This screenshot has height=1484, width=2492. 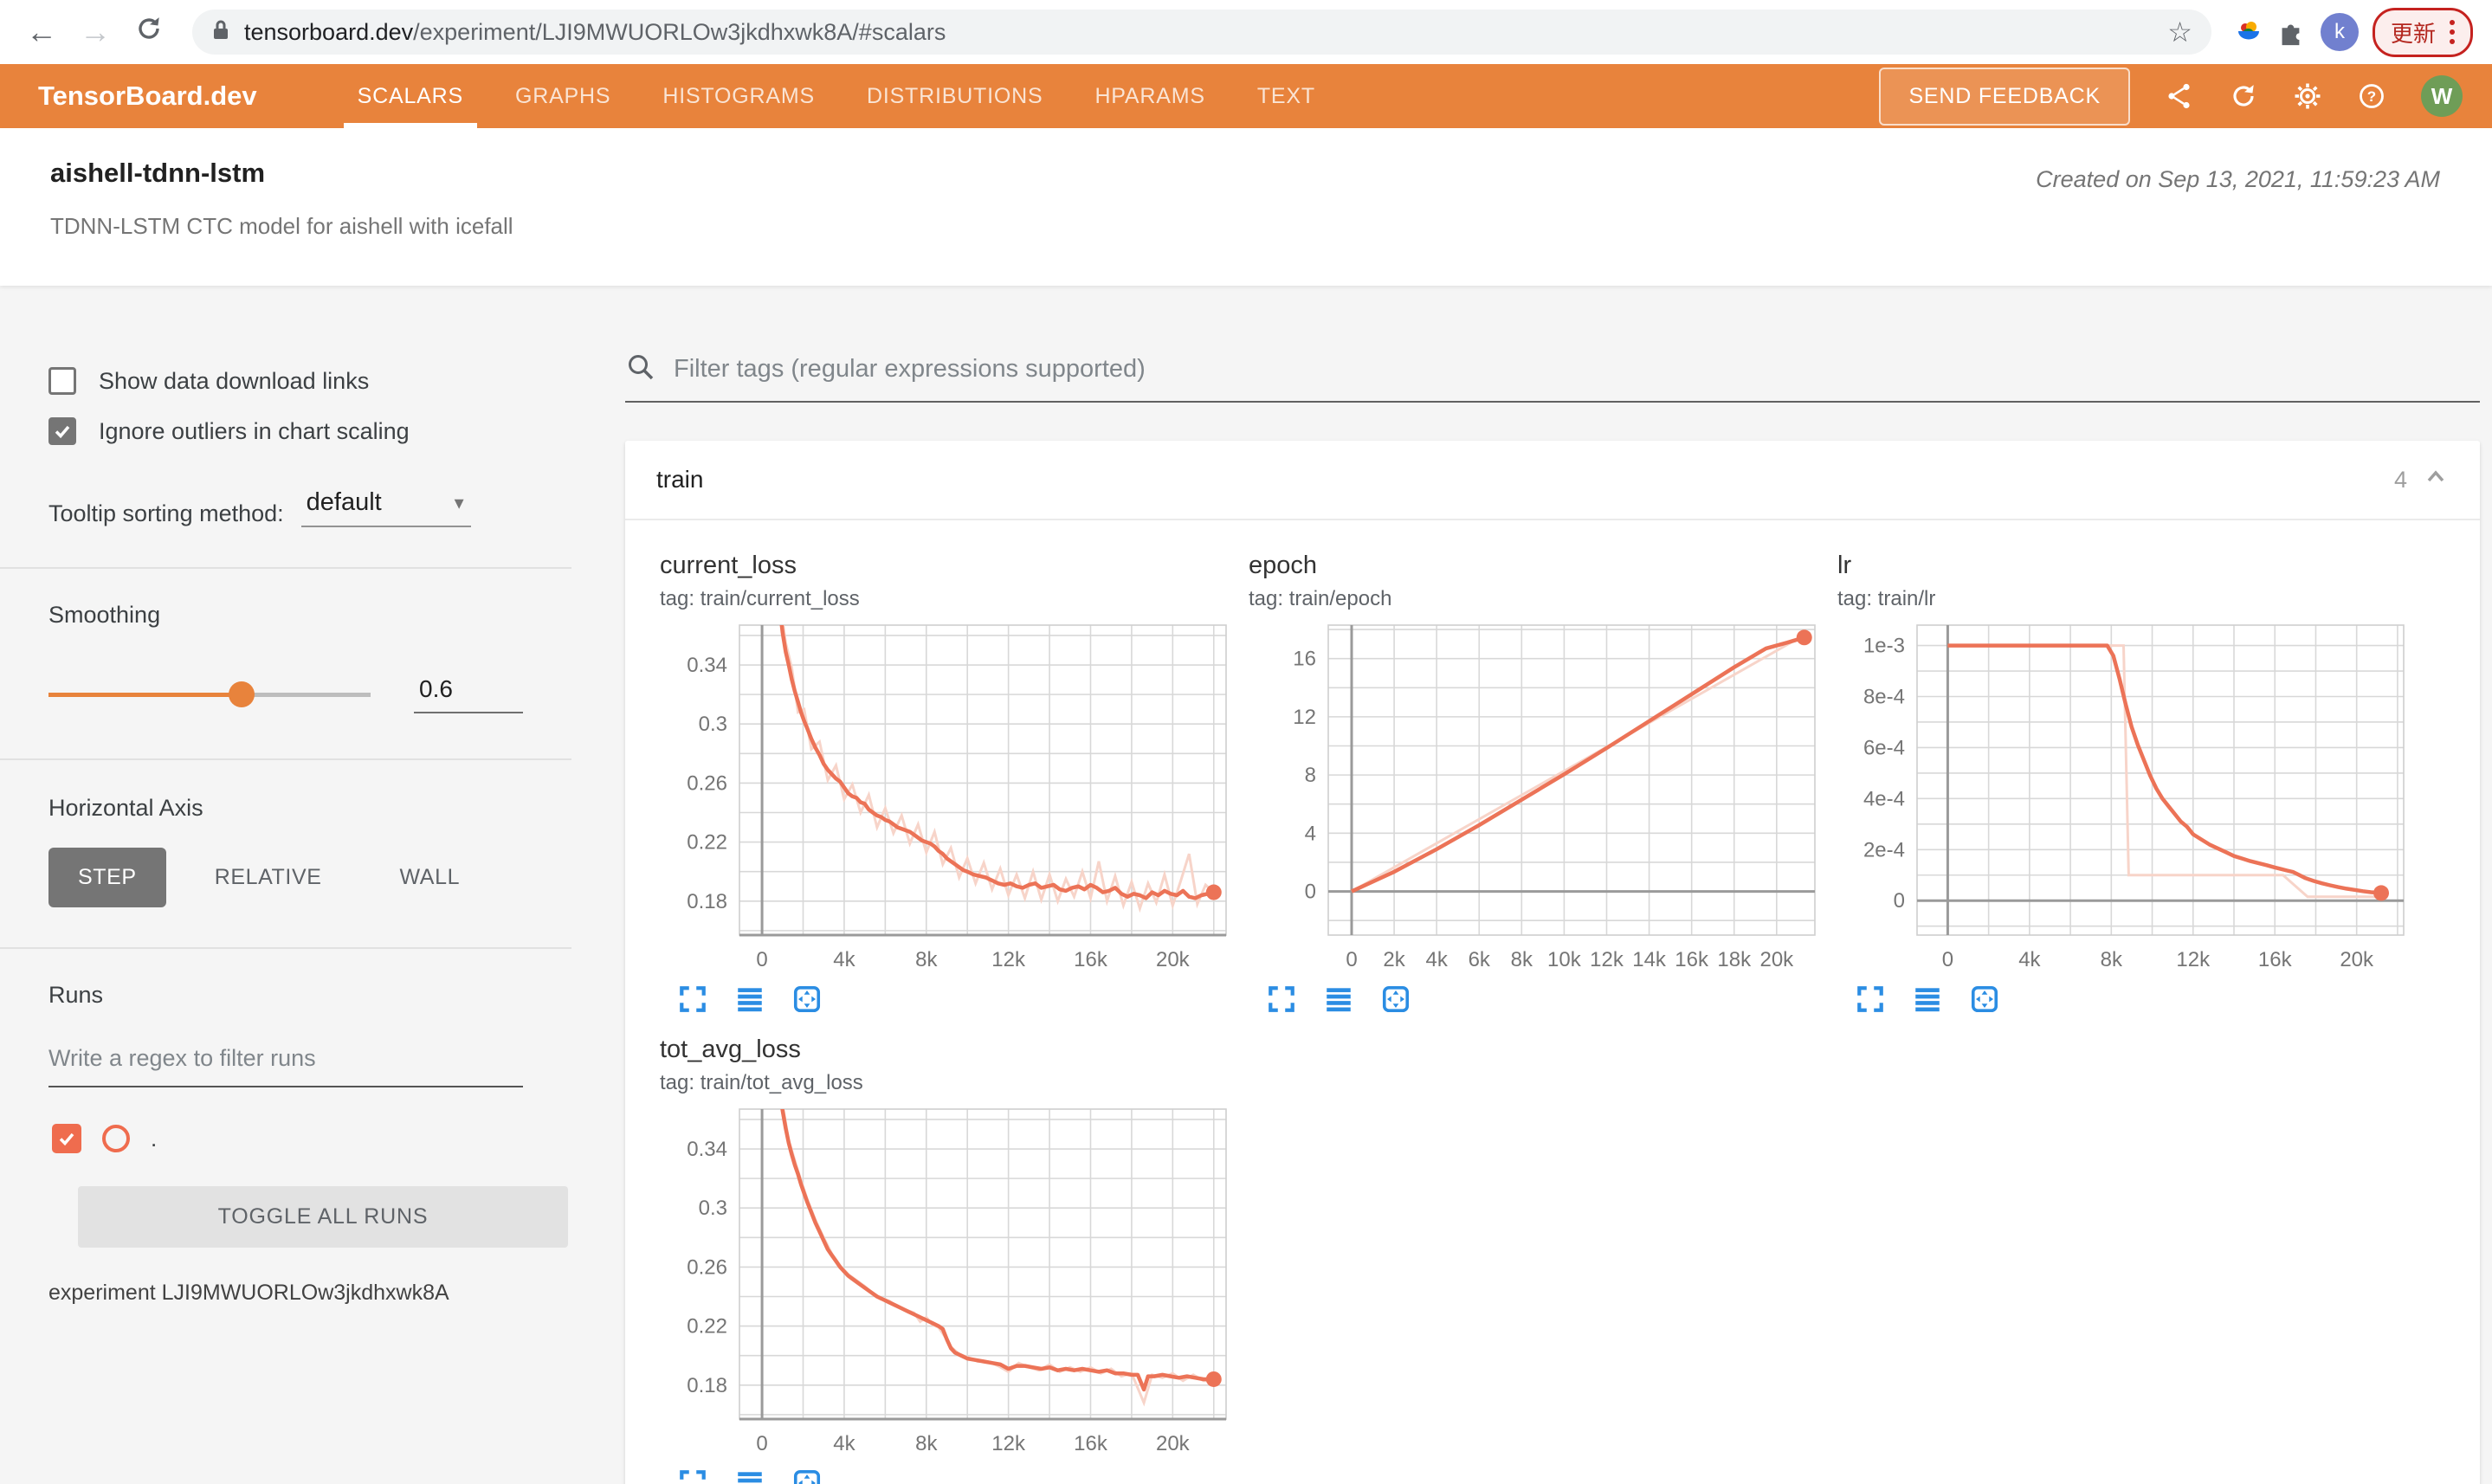 I want to click on ignore-outliers-checkbox, so click(x=62, y=431).